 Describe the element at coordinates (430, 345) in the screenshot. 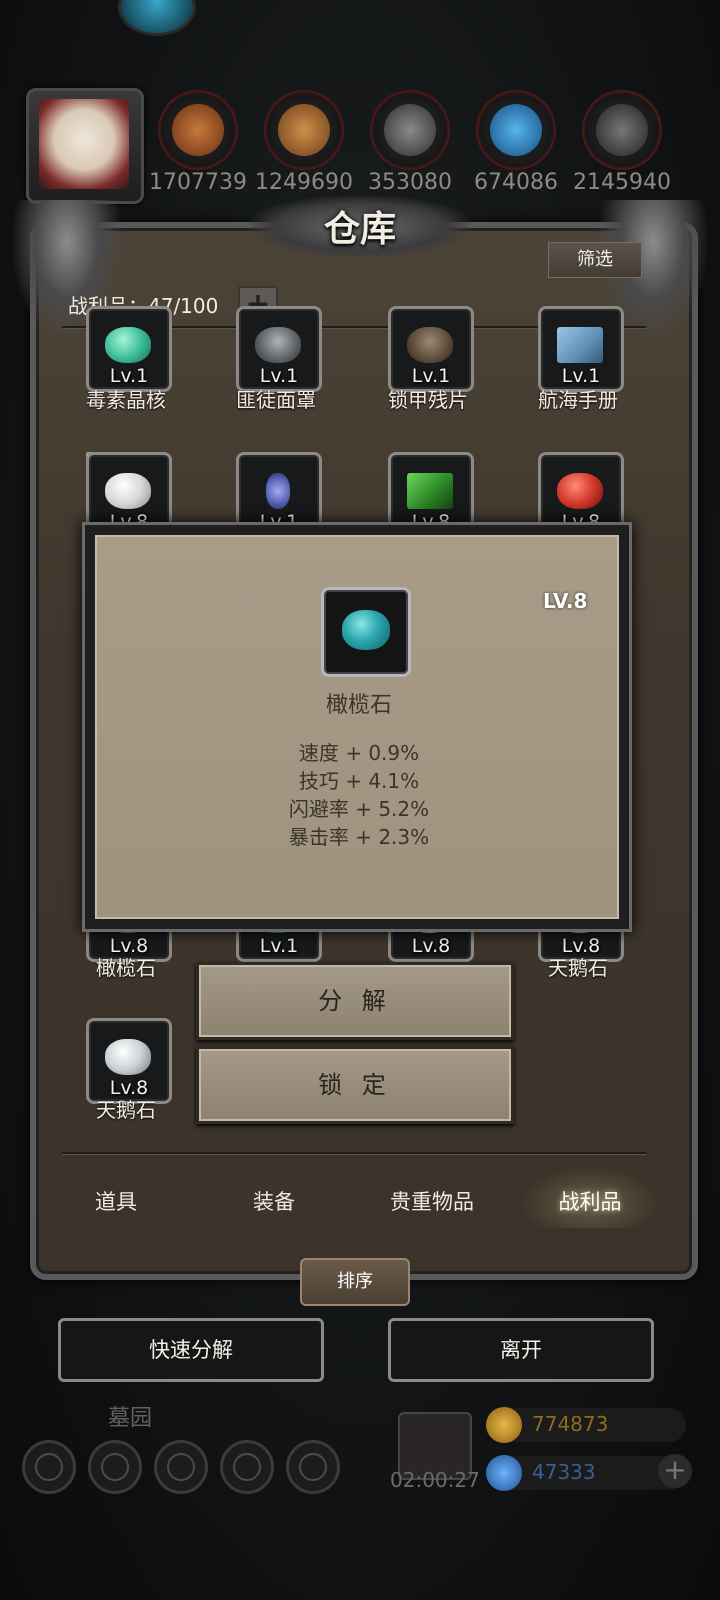

I see `armor-shard-icon` at that location.